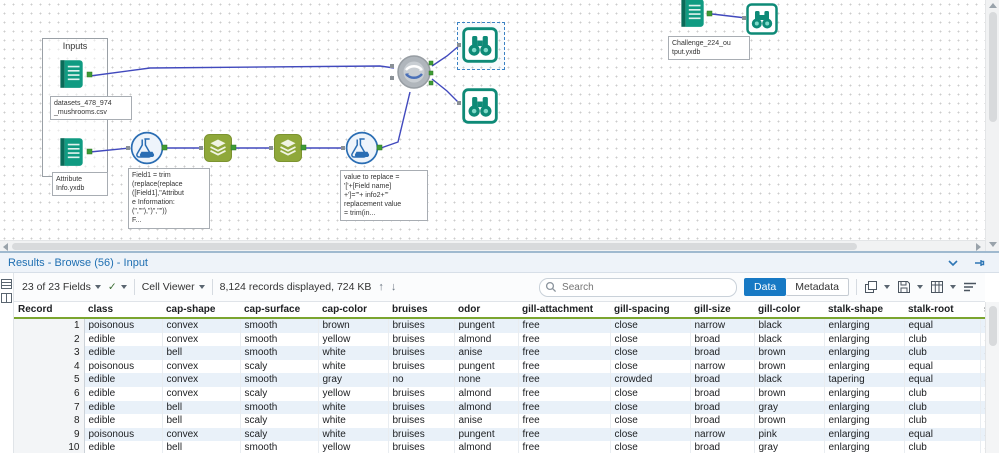 The image size is (999, 453). What do you see at coordinates (49, 407) in the screenshot?
I see `record-number: 7` at bounding box center [49, 407].